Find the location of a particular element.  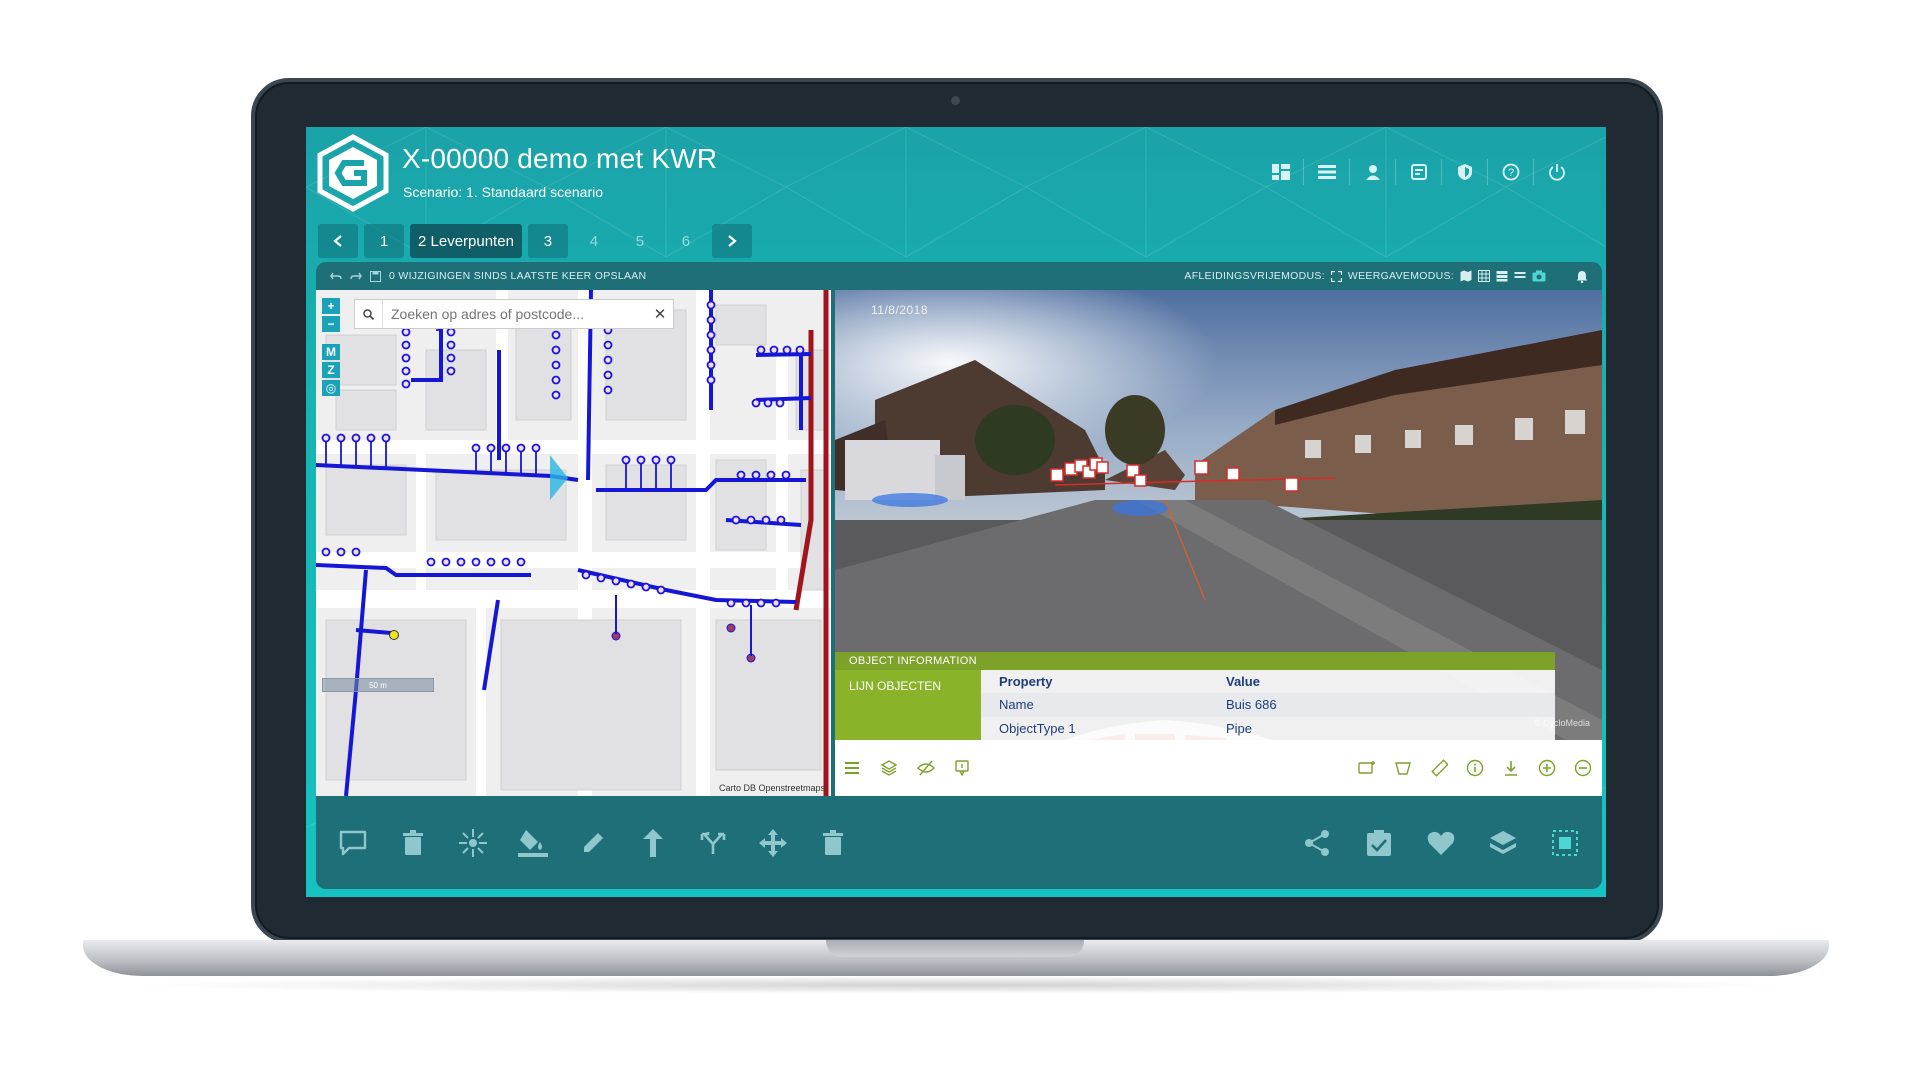

heart-icon is located at coordinates (1441, 843).